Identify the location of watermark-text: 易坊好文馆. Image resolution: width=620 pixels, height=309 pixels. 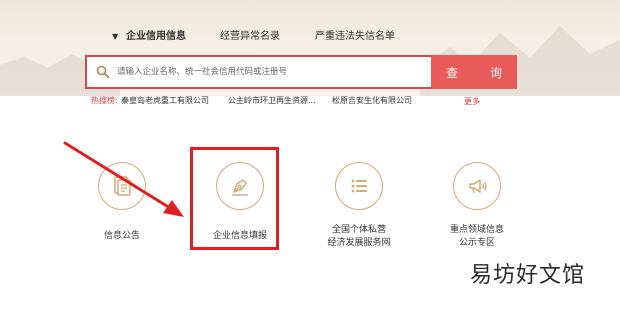
(528, 275).